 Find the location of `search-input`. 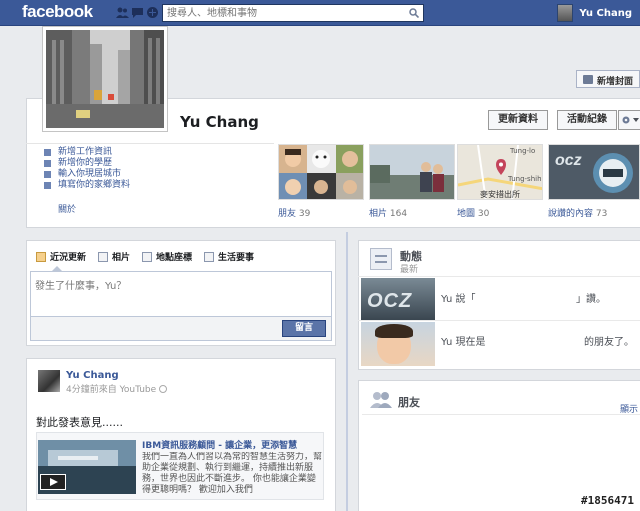

search-input is located at coordinates (283, 13).